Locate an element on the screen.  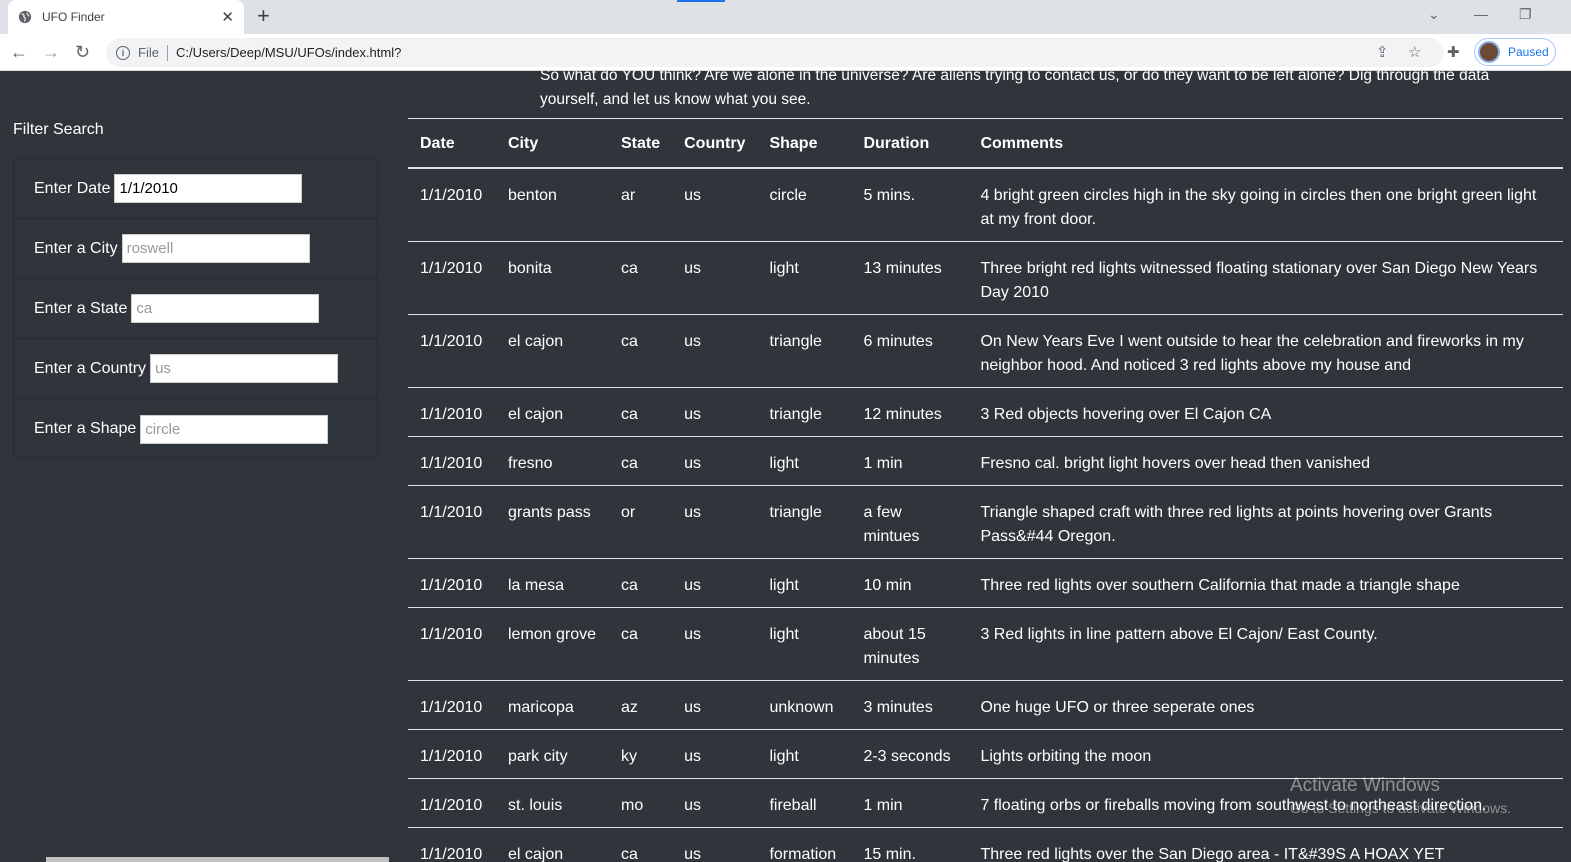
filter-date-row: Enter Date is located at coordinates (195, 189).